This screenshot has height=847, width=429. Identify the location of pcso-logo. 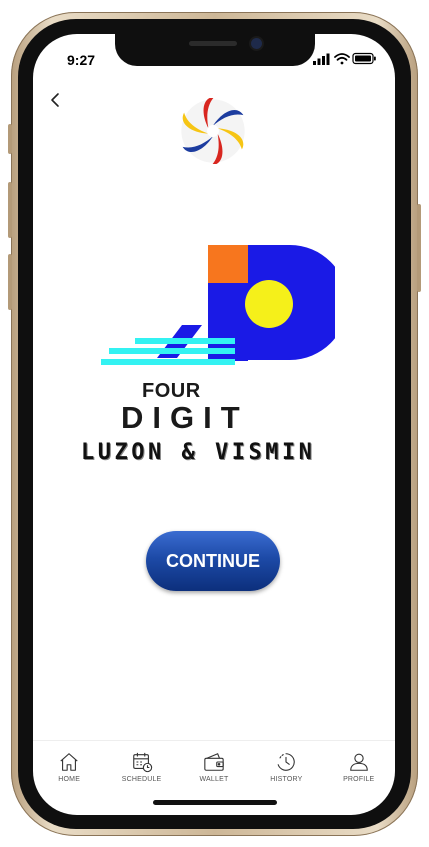
(213, 131).